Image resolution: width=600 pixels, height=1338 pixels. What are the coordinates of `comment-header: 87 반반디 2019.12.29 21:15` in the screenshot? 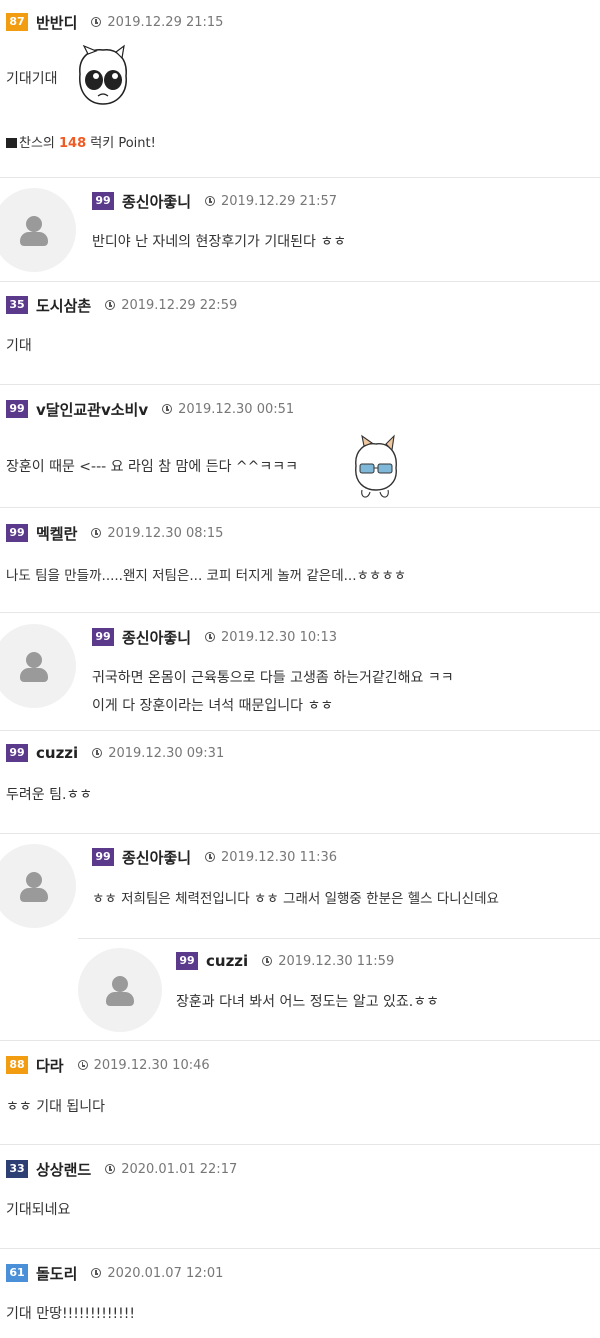 It's located at (114, 22).